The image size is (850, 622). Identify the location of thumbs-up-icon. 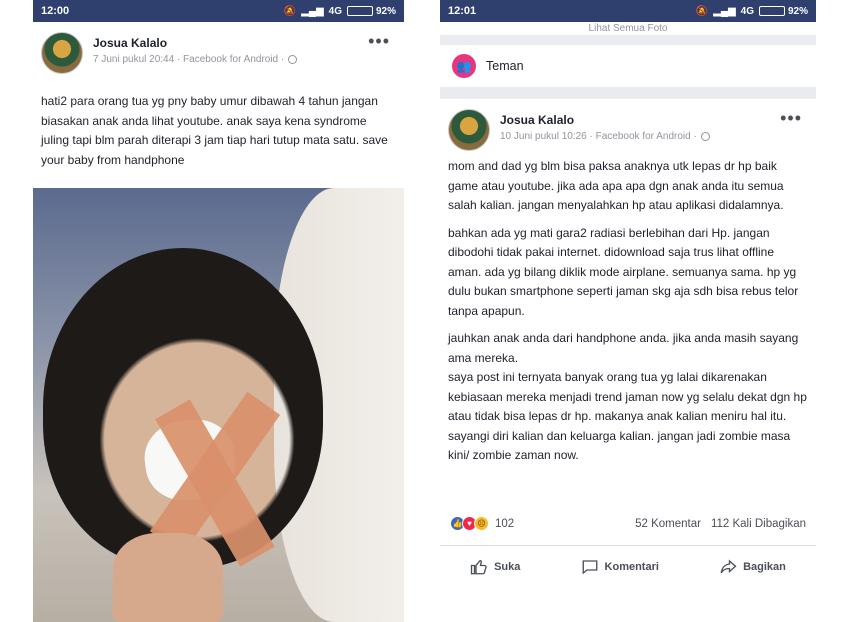
(478, 566).